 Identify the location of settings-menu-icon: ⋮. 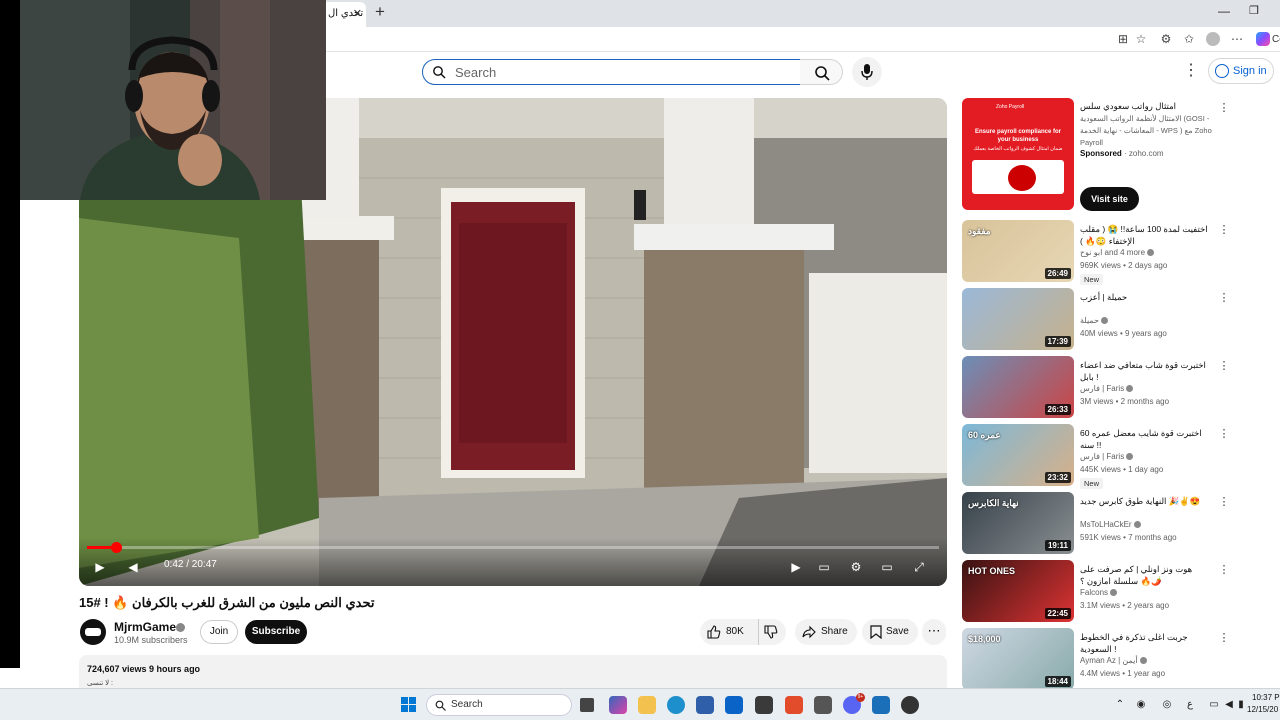
(1191, 71).